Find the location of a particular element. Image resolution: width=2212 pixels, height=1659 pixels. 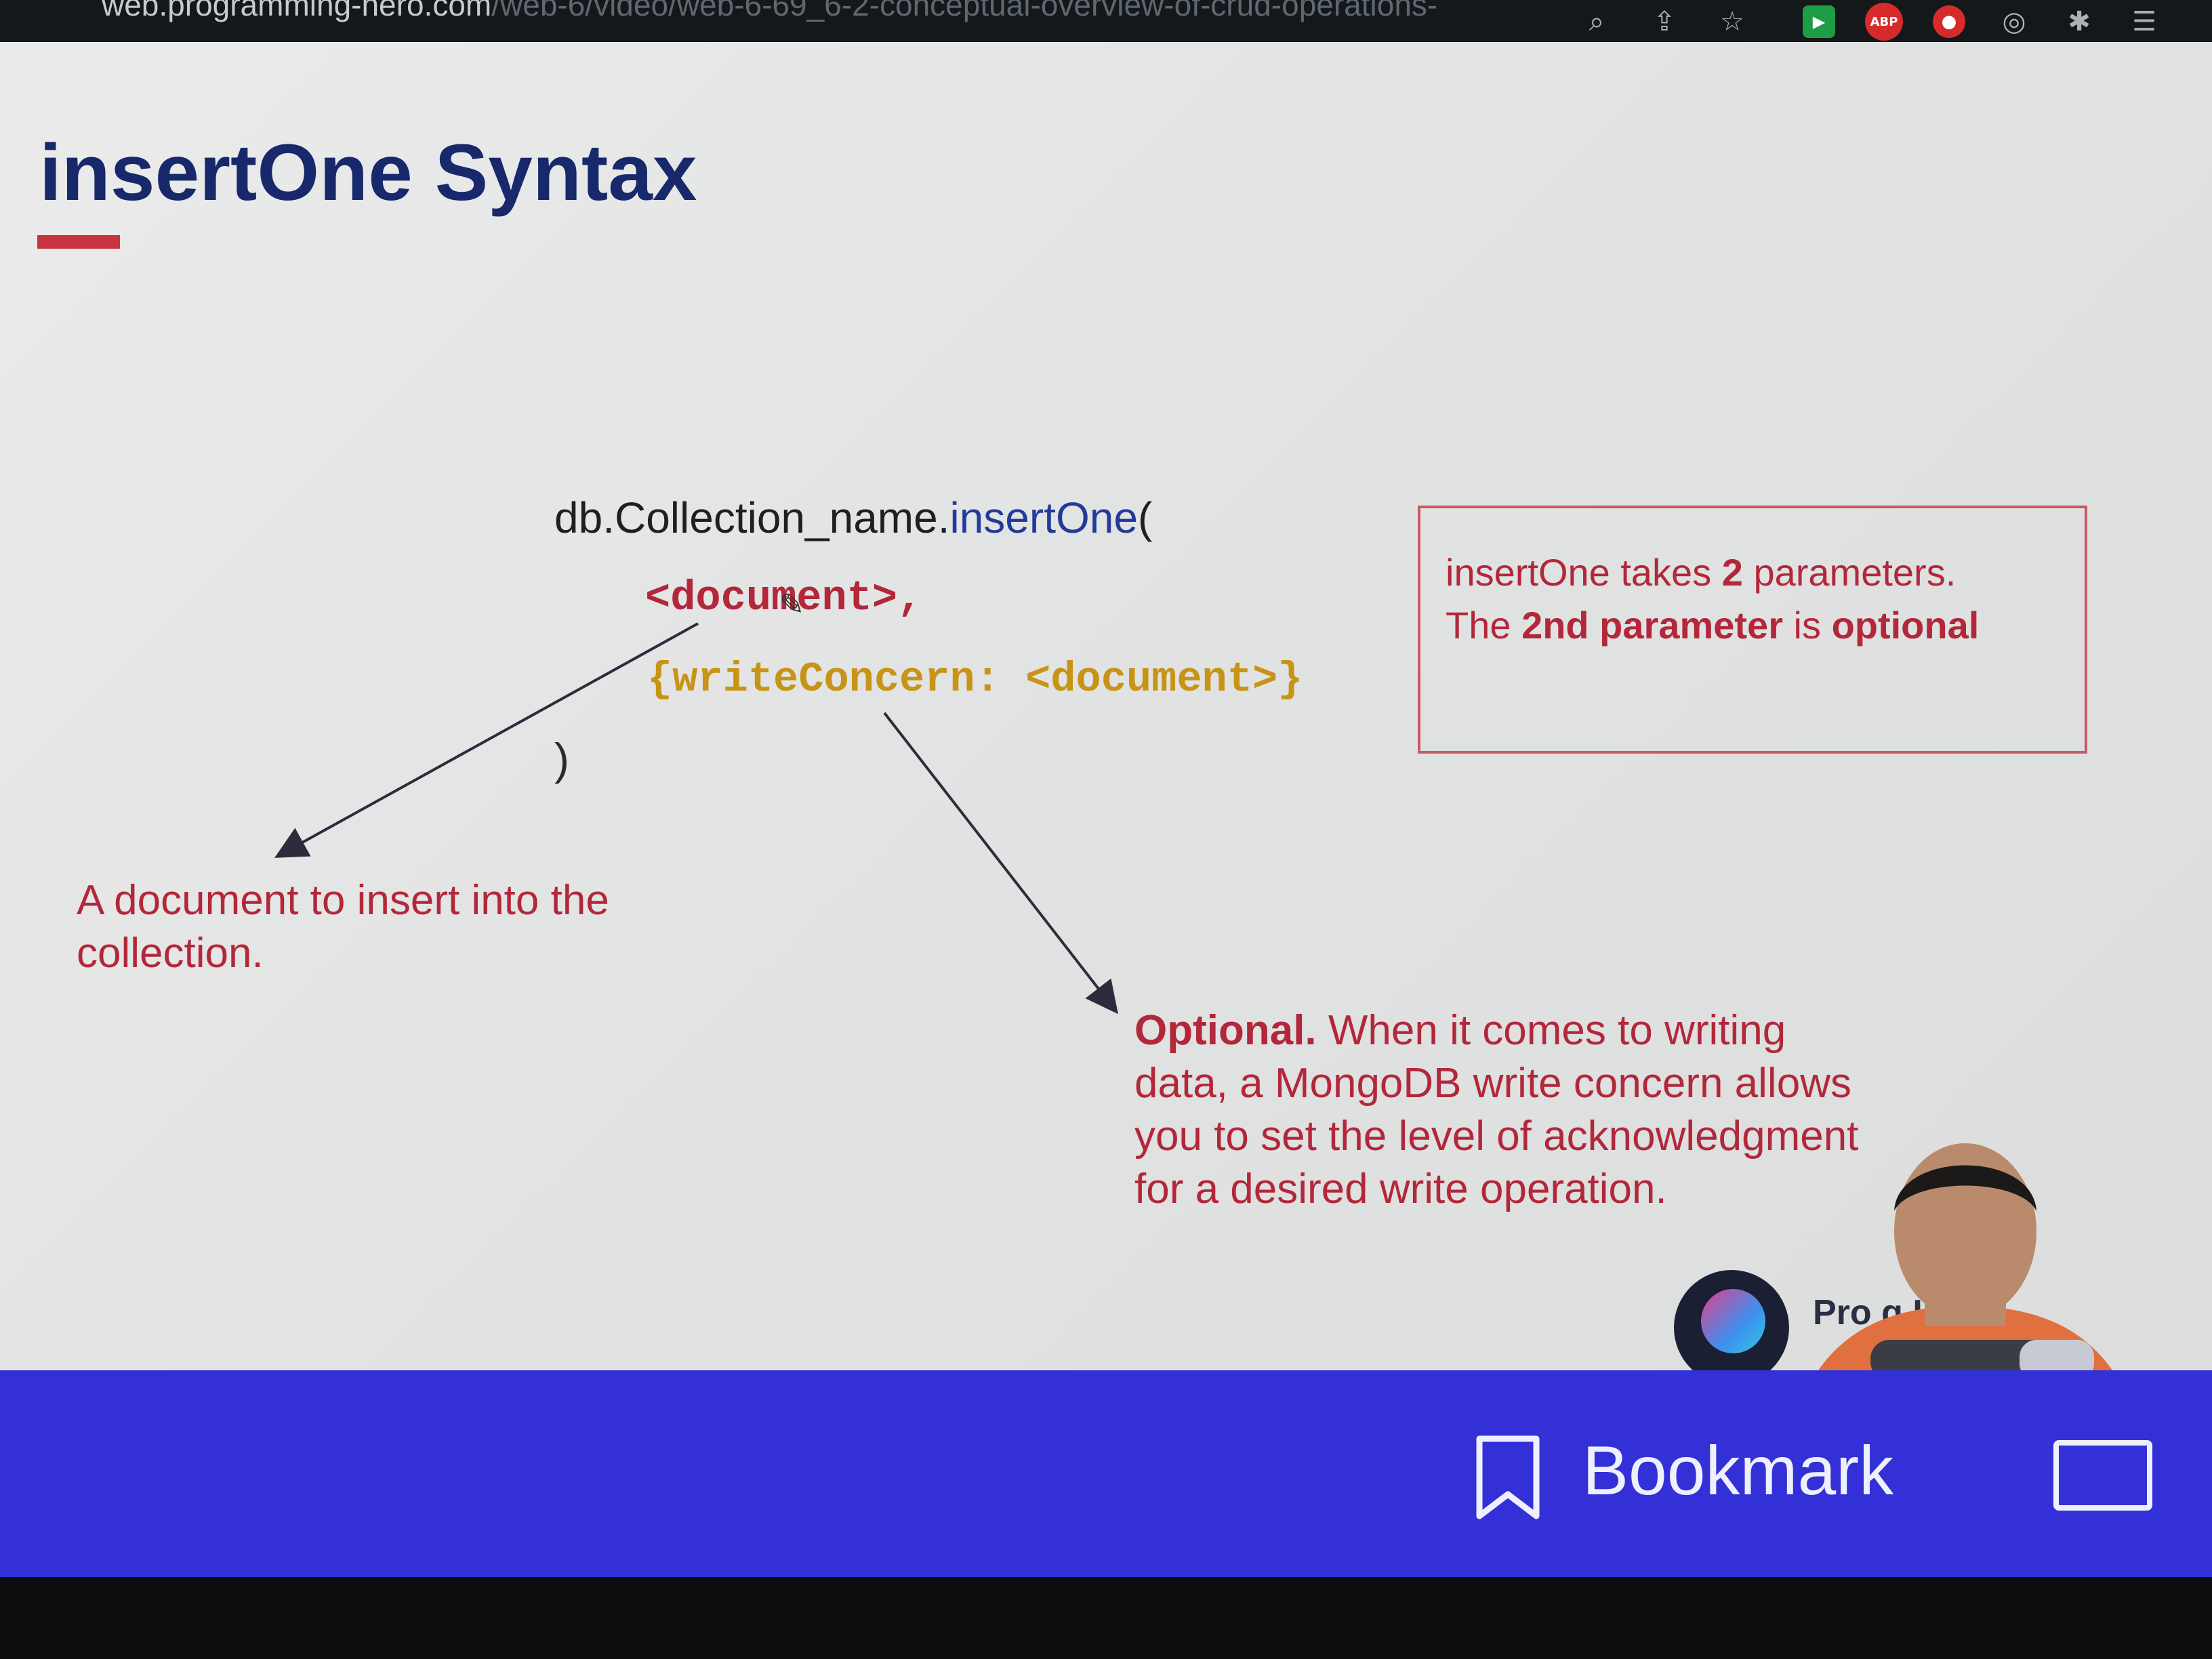

info-line-2: The 2nd parameter is optional is located at coordinates (1713, 625).